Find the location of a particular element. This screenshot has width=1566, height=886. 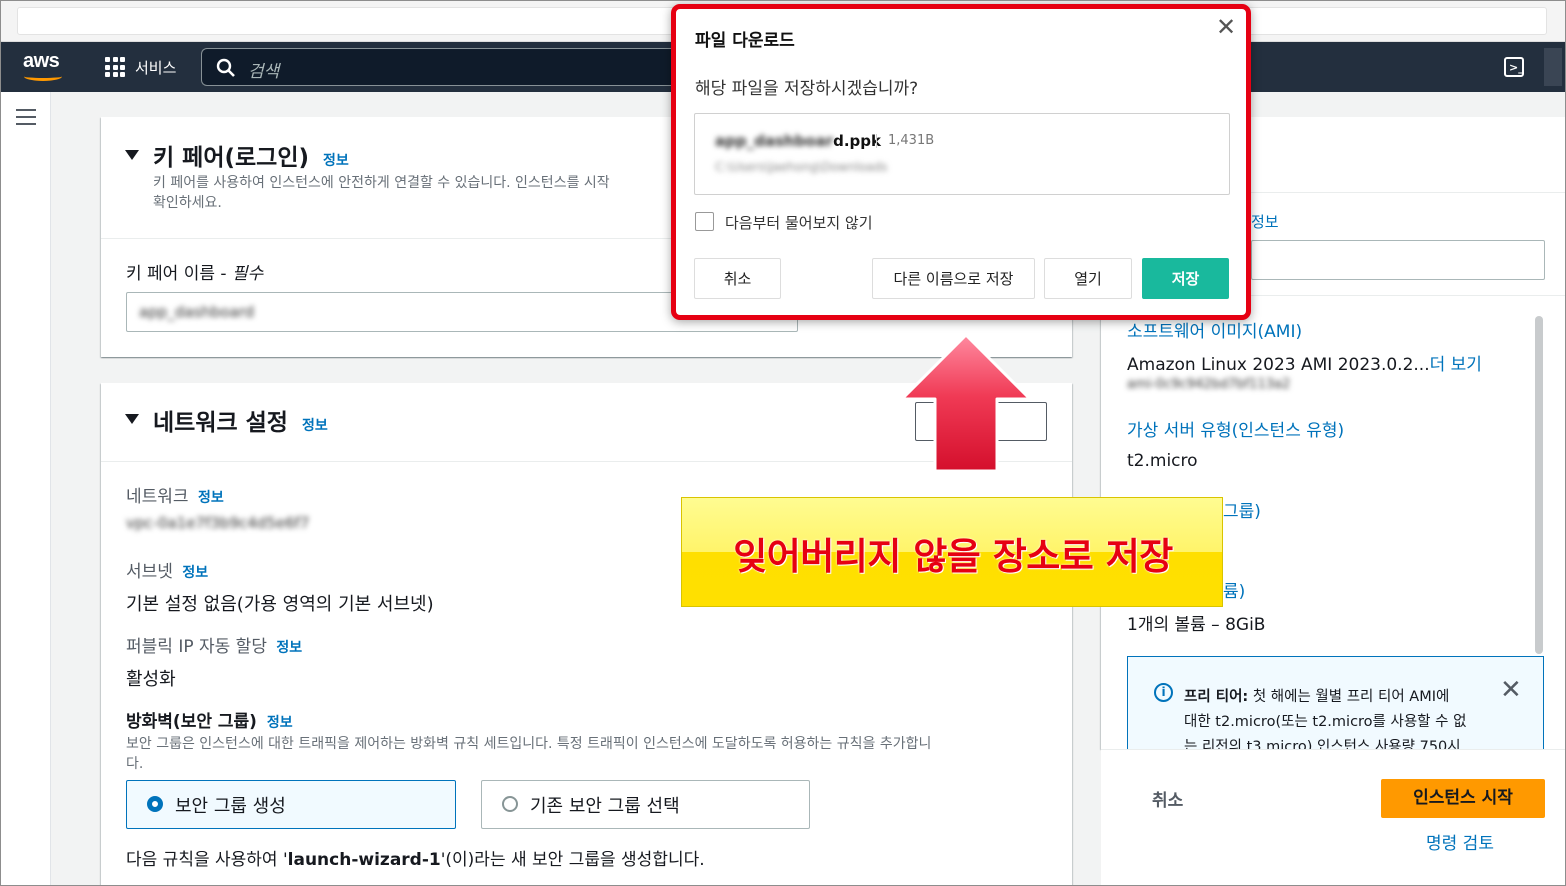

info-circle-icon: i is located at coordinates (1163, 692).